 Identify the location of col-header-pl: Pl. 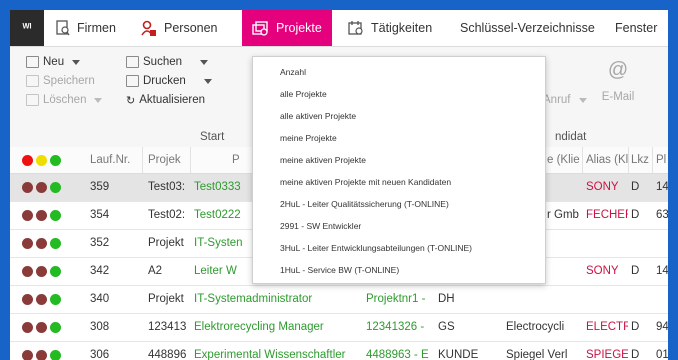
(661, 160).